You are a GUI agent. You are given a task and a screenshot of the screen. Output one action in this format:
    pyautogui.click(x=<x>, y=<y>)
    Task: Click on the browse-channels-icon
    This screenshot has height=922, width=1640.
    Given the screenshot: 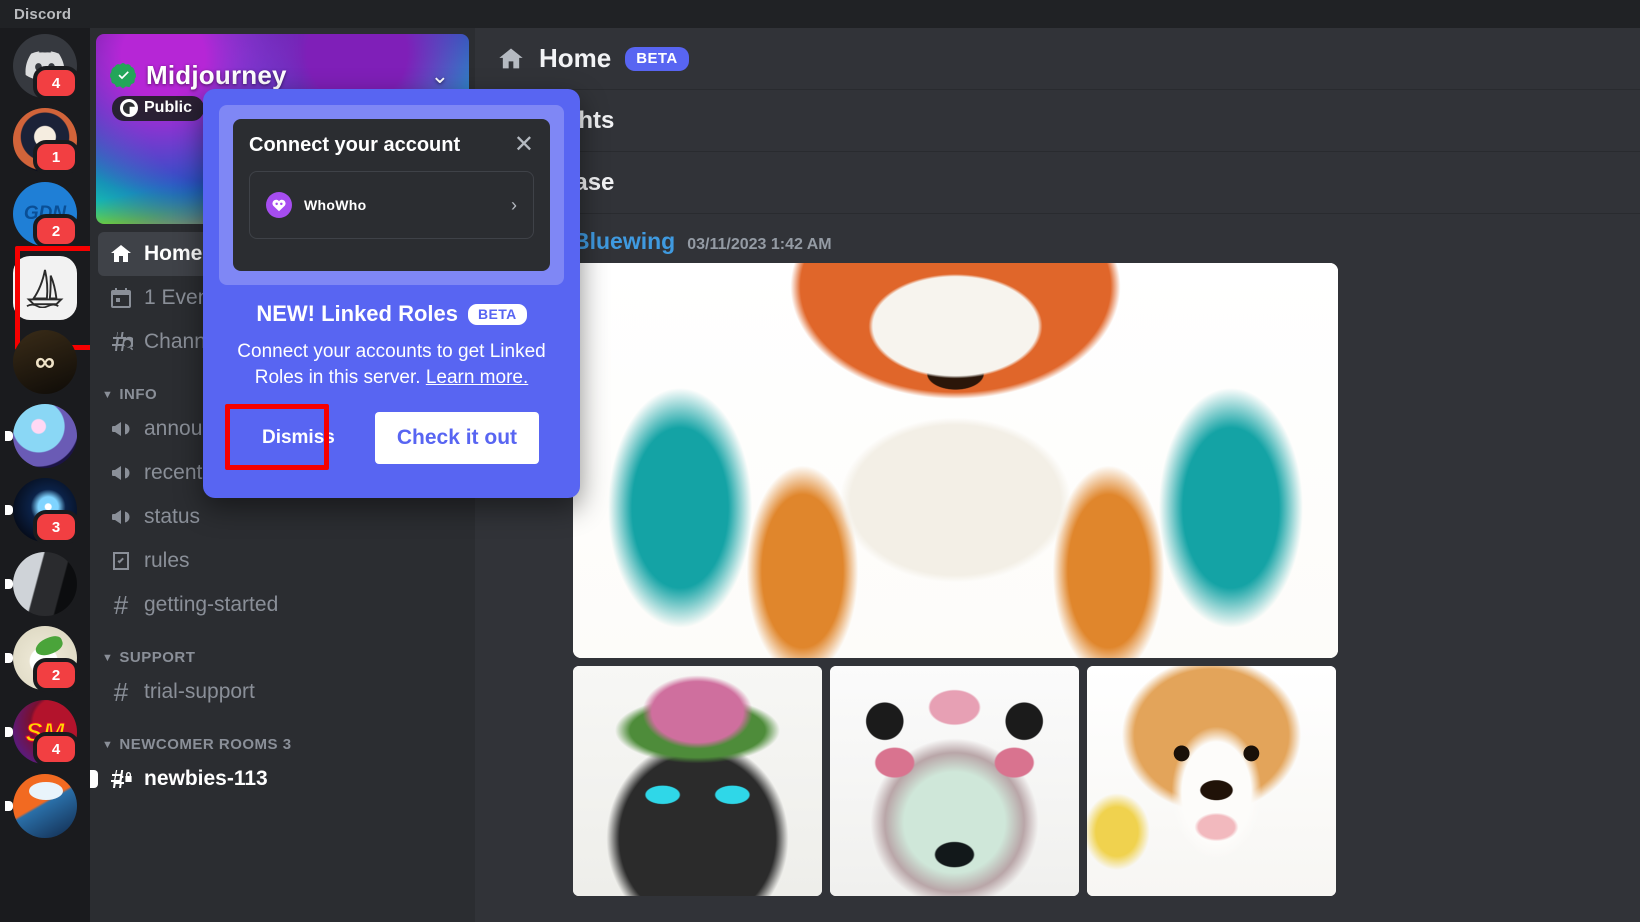 What is the action you would take?
    pyautogui.click(x=121, y=342)
    